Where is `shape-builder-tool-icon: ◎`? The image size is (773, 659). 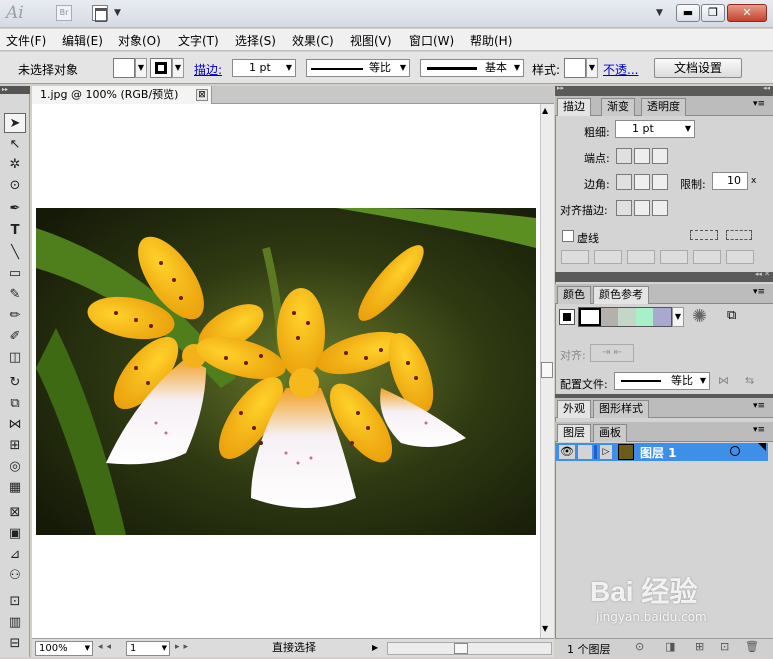
shape-builder-tool-icon: ◎ is located at coordinates (15, 467).